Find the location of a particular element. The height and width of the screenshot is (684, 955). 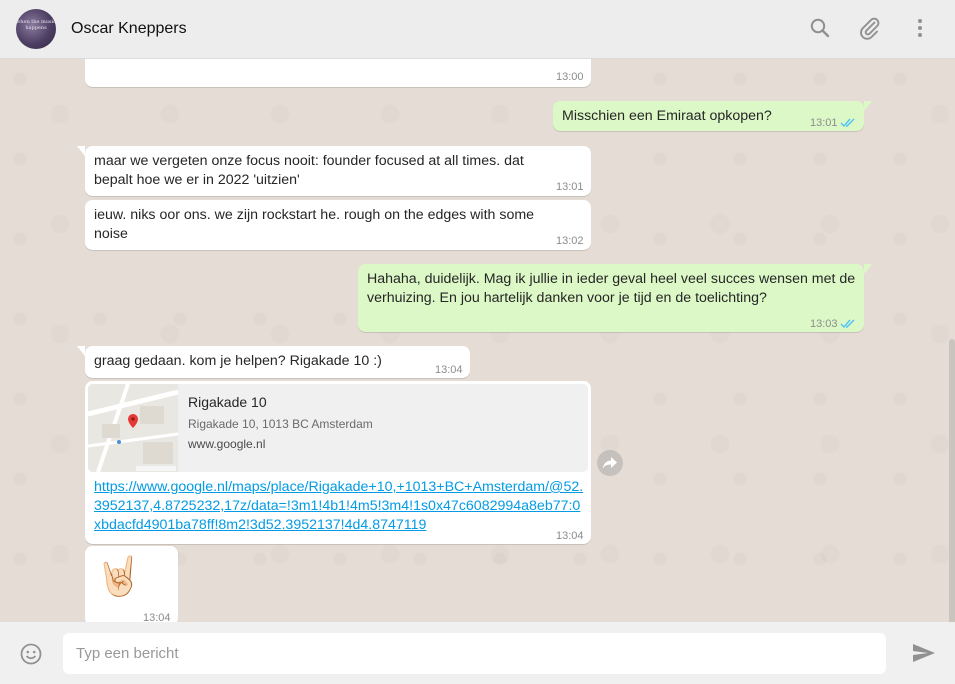

avatar: when the music happens is located at coordinates (36, 29).